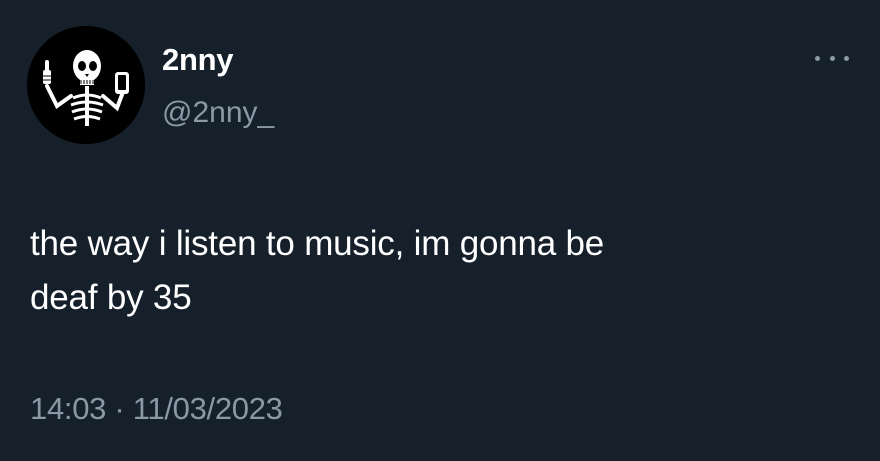 The image size is (880, 461). What do you see at coordinates (68, 408) in the screenshot?
I see `tweet-time: 14:03` at bounding box center [68, 408].